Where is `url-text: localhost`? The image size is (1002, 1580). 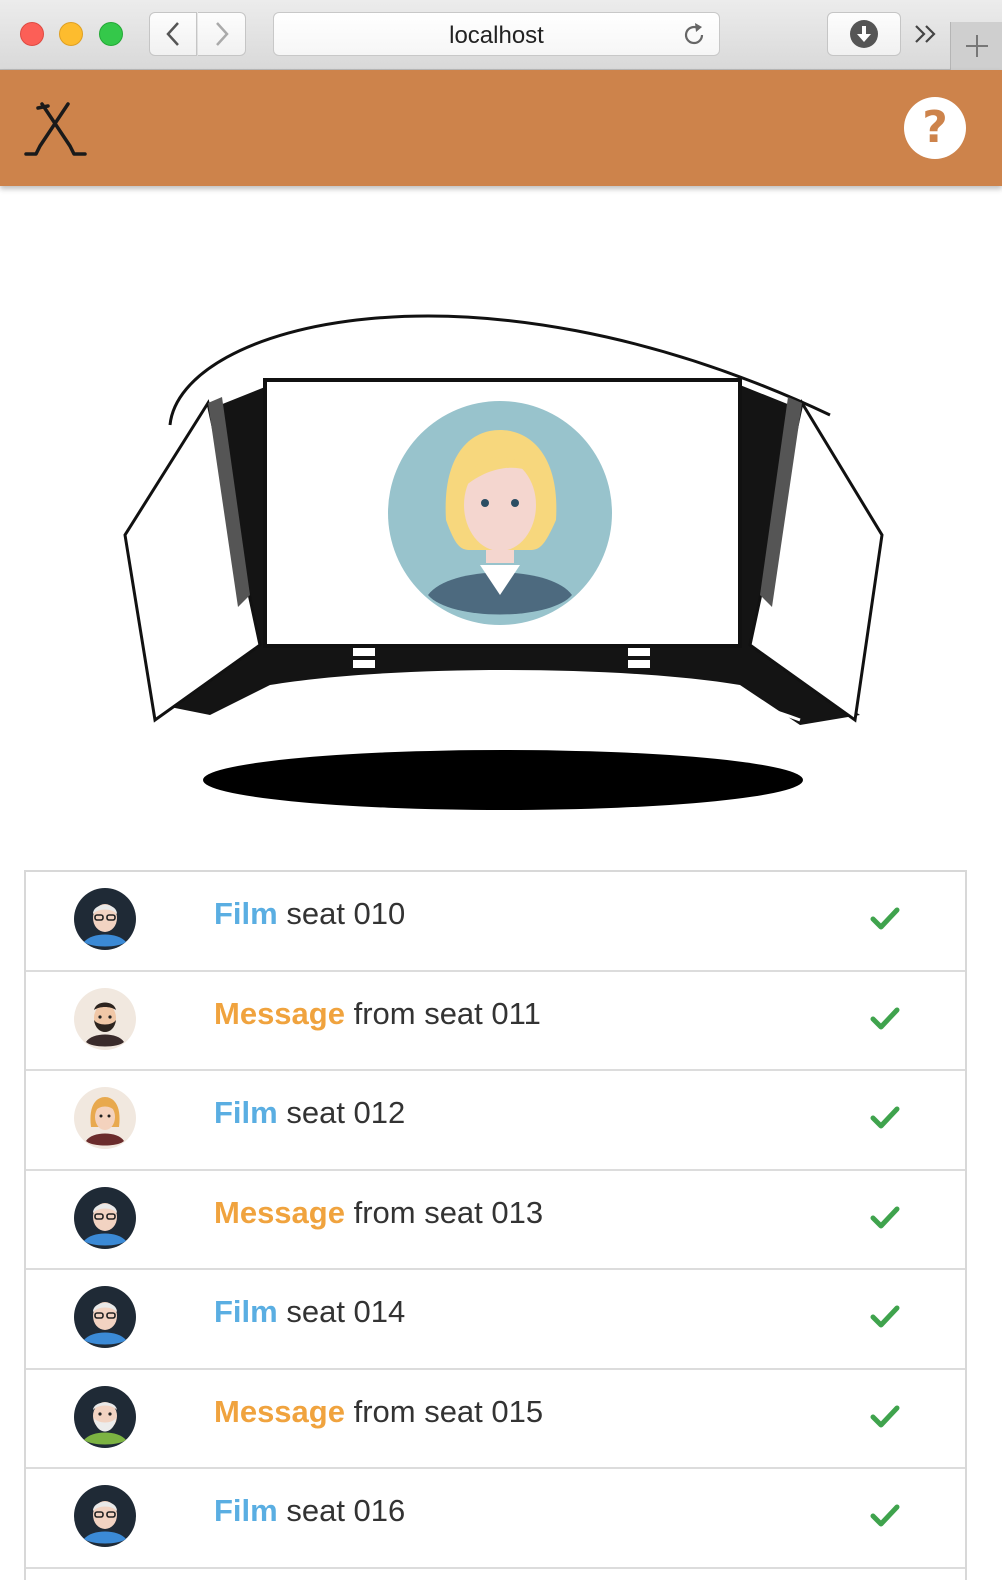 url-text: localhost is located at coordinates (496, 35).